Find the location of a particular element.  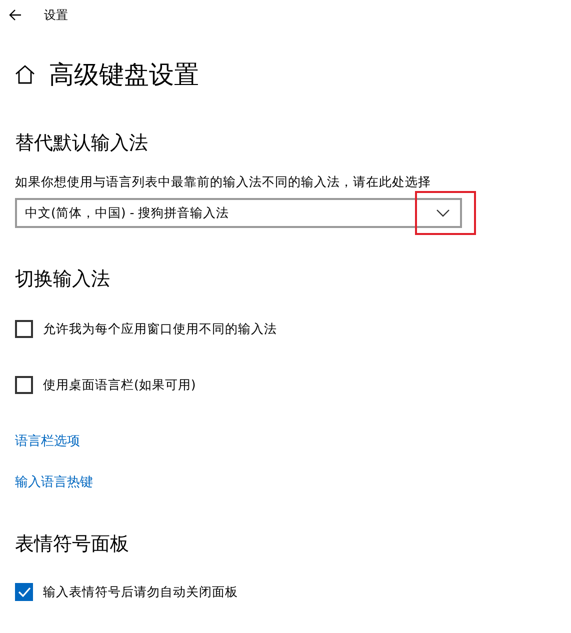

checkbox-label: 输入表情符号后请勿自动关闭面板 is located at coordinates (140, 592).